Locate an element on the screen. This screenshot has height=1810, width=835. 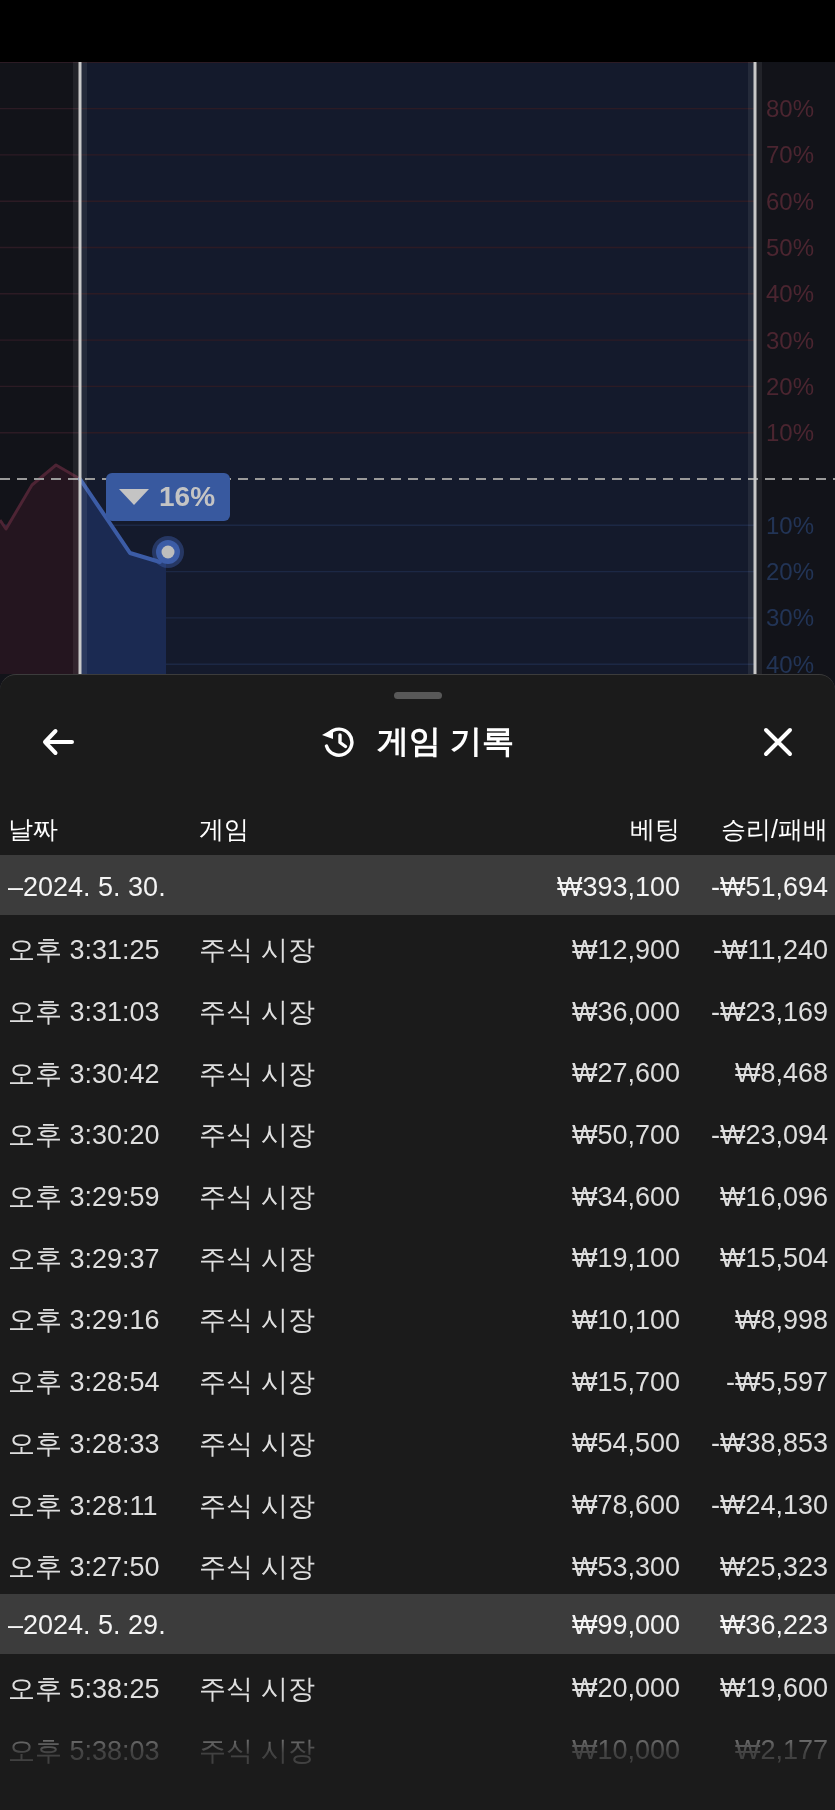
result-cell-text: -₩38,853 is located at coordinates (768, 1444).